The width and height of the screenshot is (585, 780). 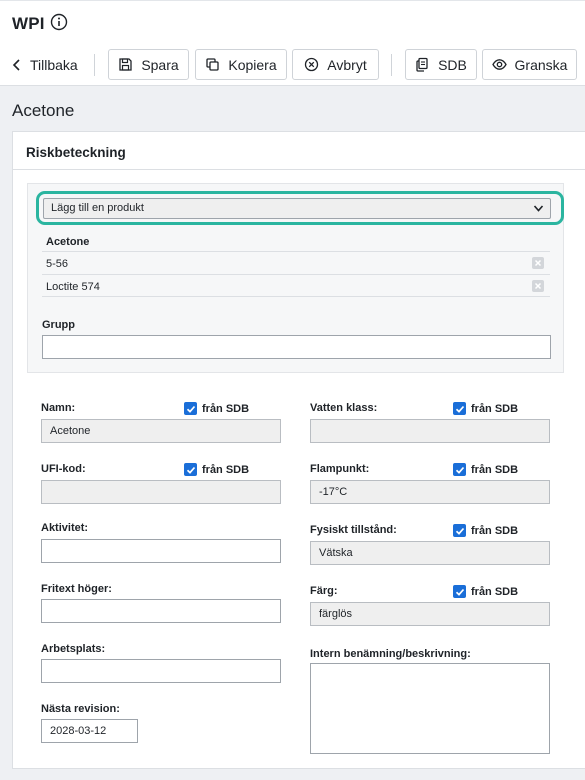 What do you see at coordinates (63, 469) in the screenshot?
I see `ufi-label: UFI-kod:` at bounding box center [63, 469].